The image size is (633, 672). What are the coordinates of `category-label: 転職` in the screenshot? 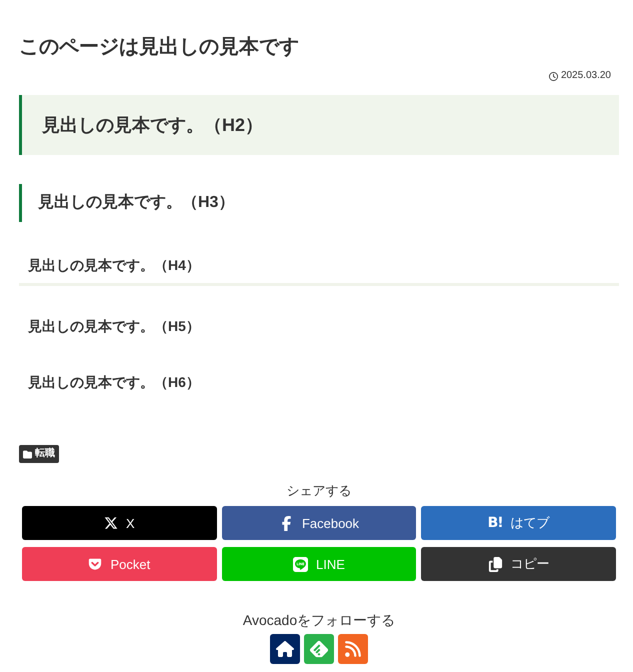 It's located at (45, 453).